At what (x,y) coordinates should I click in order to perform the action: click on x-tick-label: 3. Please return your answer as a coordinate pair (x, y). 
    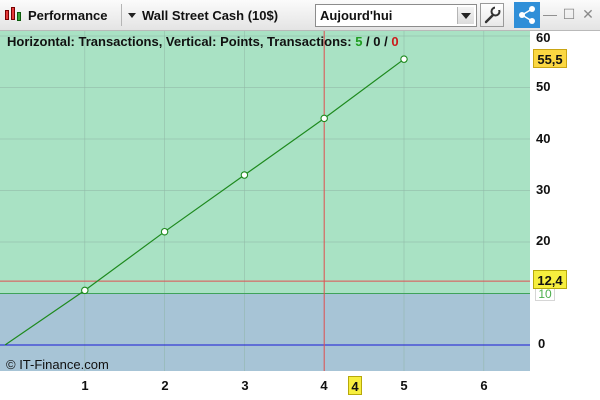
    Looking at the image, I should click on (245, 385).